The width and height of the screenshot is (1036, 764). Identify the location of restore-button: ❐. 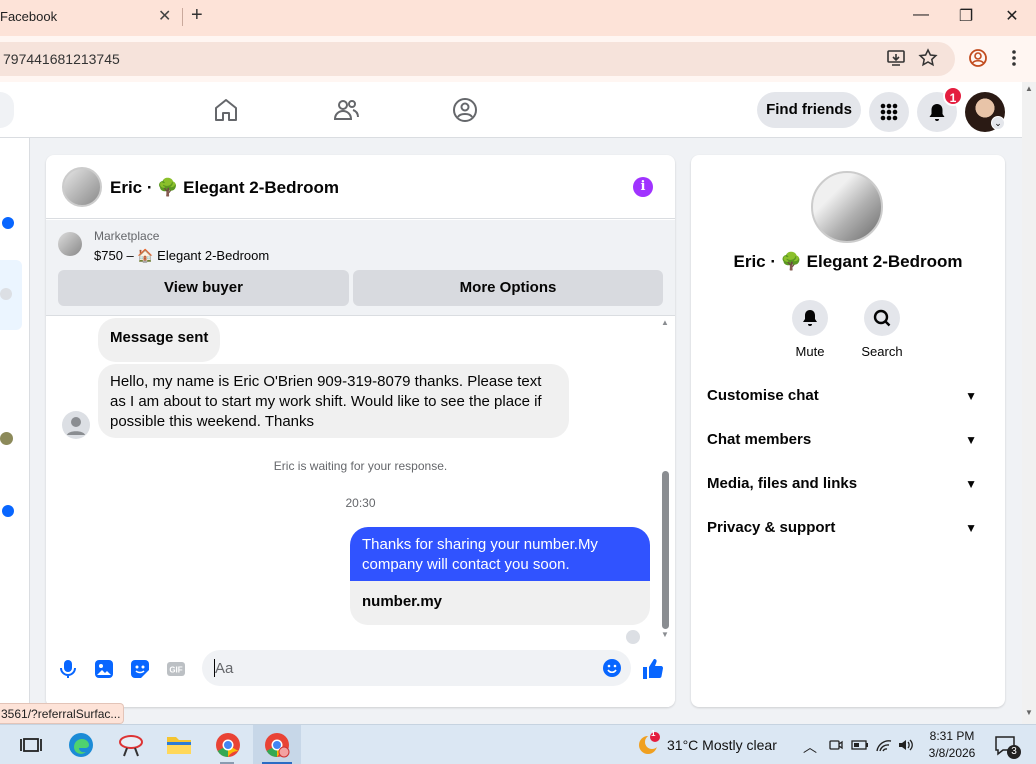
(966, 17).